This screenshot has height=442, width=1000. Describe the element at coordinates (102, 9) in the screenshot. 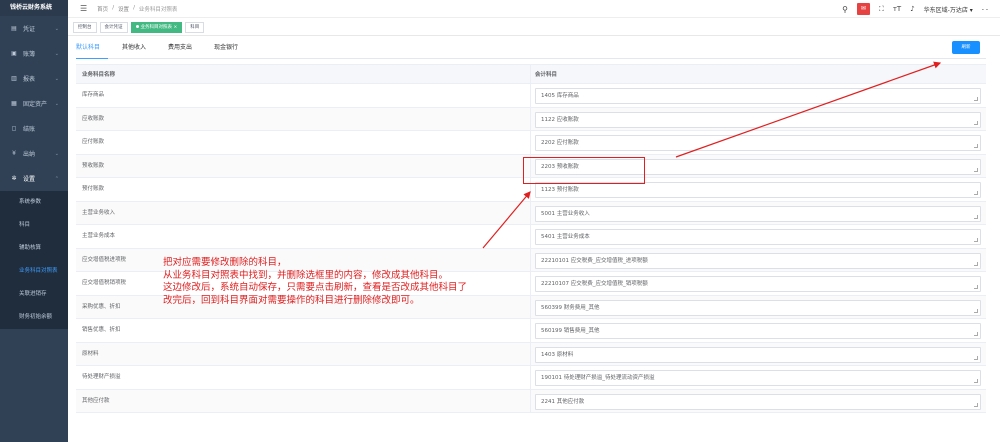

I see `breadcrumb-home: 首页` at that location.